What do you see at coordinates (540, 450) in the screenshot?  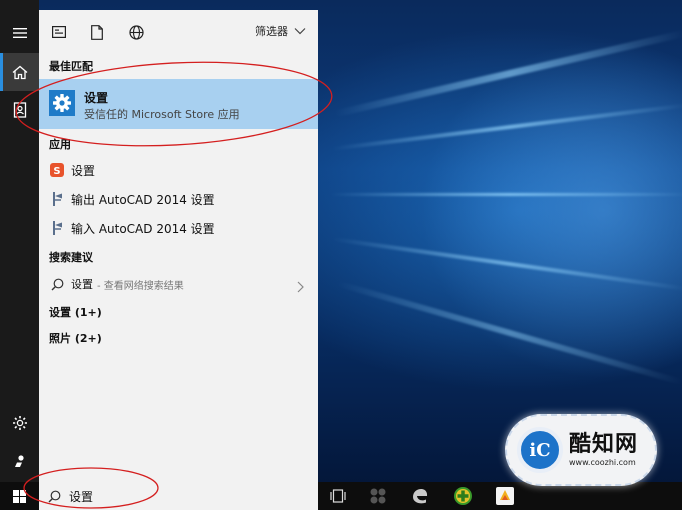 I see `coozhi-logo-icon: iC` at bounding box center [540, 450].